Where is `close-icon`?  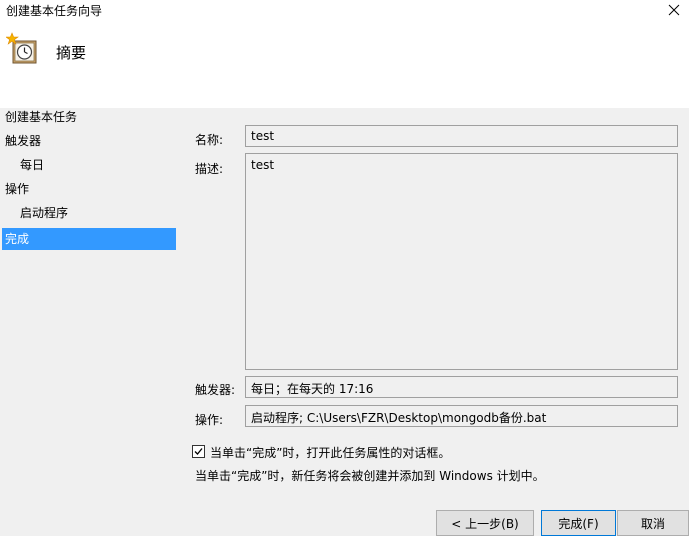
close-icon is located at coordinates (674, 10).